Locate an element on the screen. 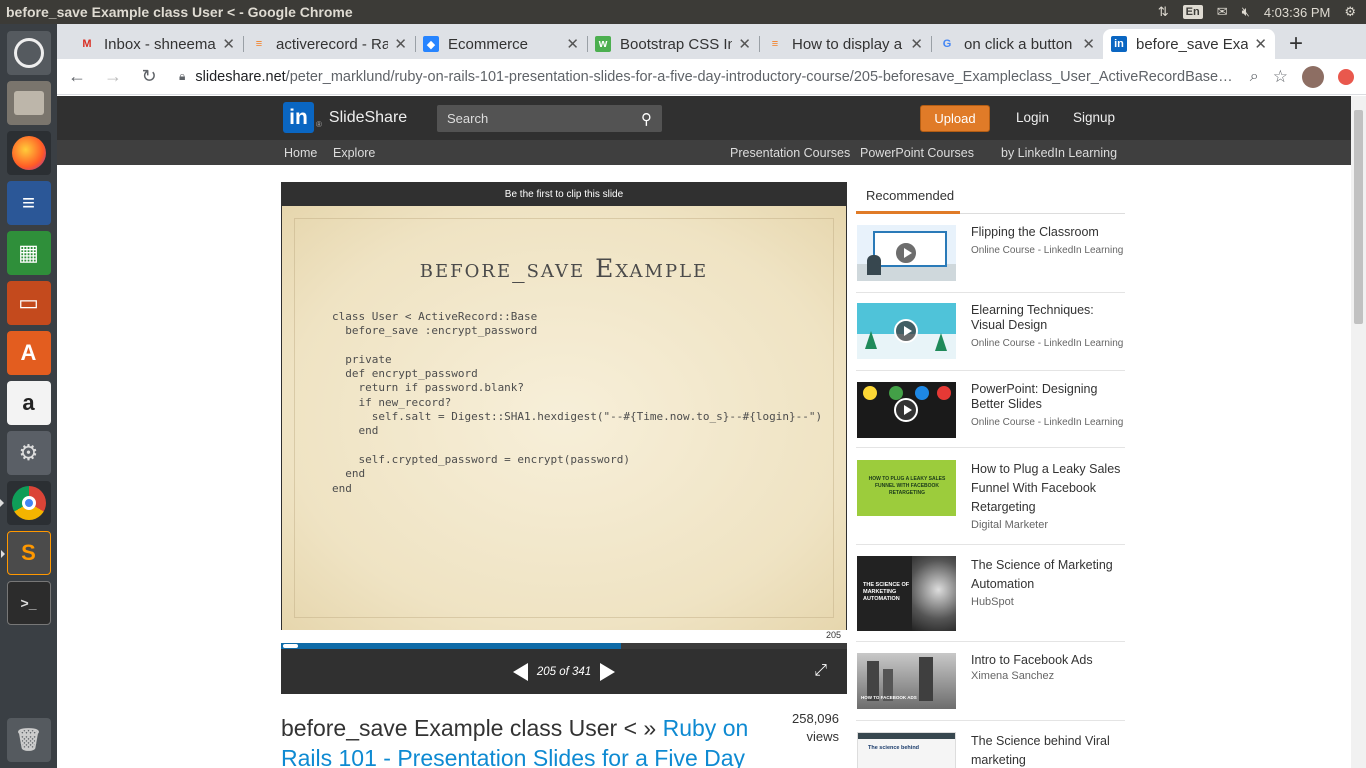  slide-thumbnail: The science behind is located at coordinates (906, 750).